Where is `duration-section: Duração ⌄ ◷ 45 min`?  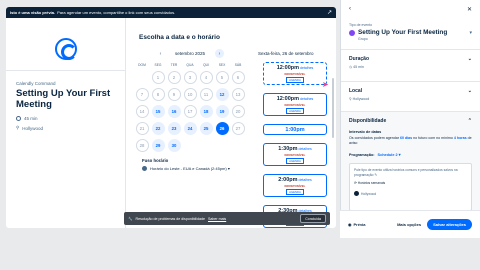
duration-section: Duração ⌄ ◷ 45 min is located at coordinates (410, 61).